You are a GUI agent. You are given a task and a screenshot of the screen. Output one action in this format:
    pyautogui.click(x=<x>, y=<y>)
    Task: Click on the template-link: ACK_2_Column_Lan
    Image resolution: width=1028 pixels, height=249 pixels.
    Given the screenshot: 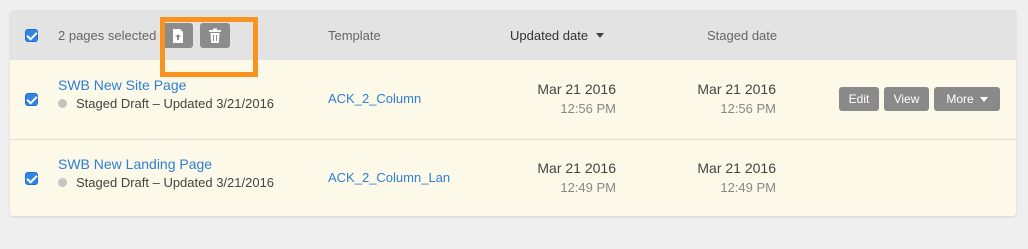 What is the action you would take?
    pyautogui.click(x=389, y=177)
    